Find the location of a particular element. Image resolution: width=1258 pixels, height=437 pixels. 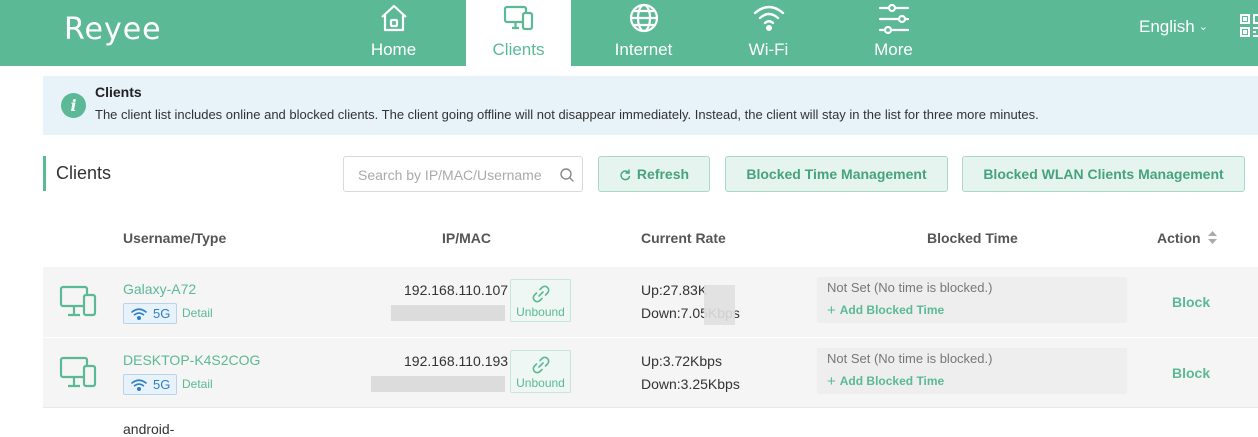

banner-title: Clients is located at coordinates (118, 92).